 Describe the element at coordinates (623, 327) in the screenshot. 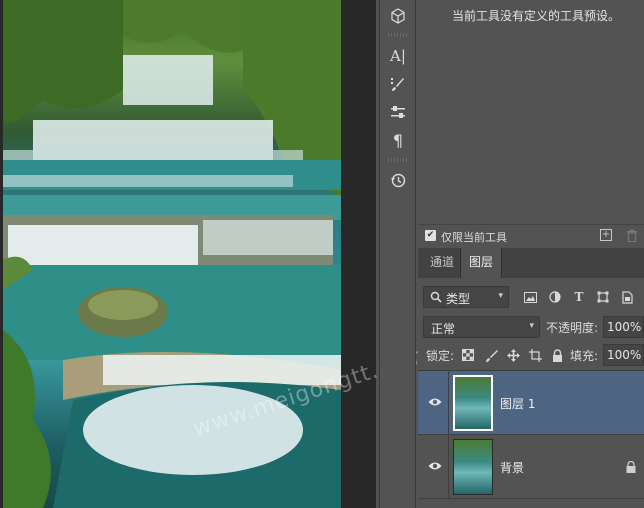

I see `opacity-input: 100%` at that location.